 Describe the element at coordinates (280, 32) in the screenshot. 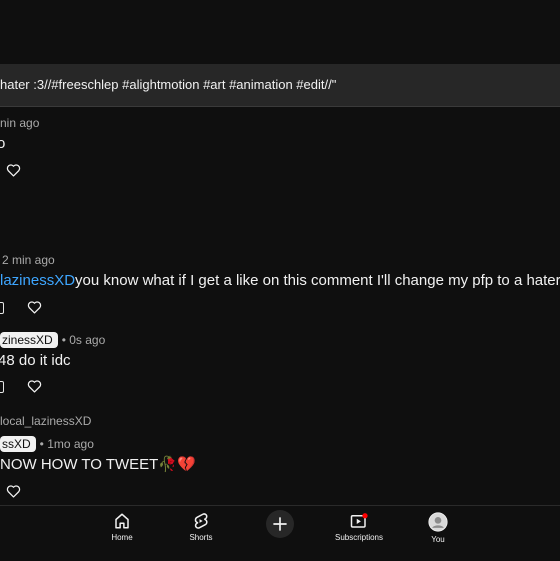

I see `top-area` at that location.